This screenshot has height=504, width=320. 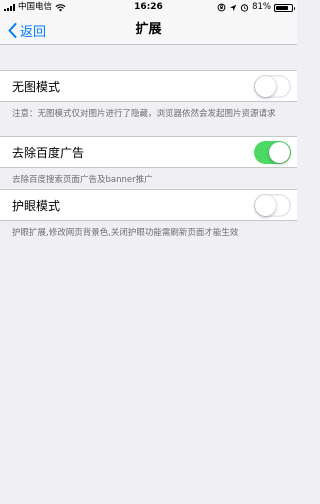 I want to click on setting-group-eye-care: 护眼模式 护眼扩展,修改网页背景色,关闭护眼功能需刷新页面才能生效, so click(x=148, y=214).